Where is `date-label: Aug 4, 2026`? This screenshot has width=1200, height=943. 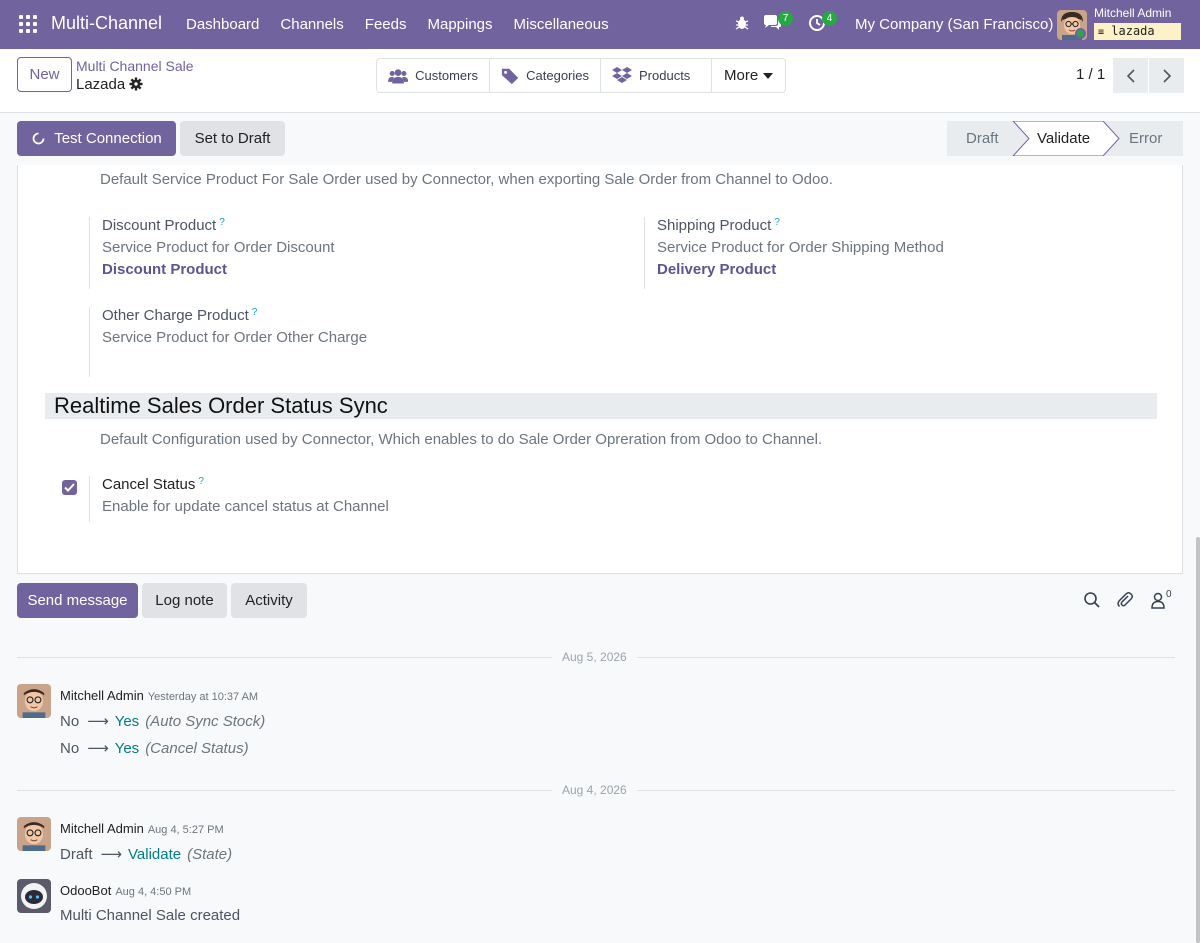 date-label: Aug 4, 2026 is located at coordinates (594, 790).